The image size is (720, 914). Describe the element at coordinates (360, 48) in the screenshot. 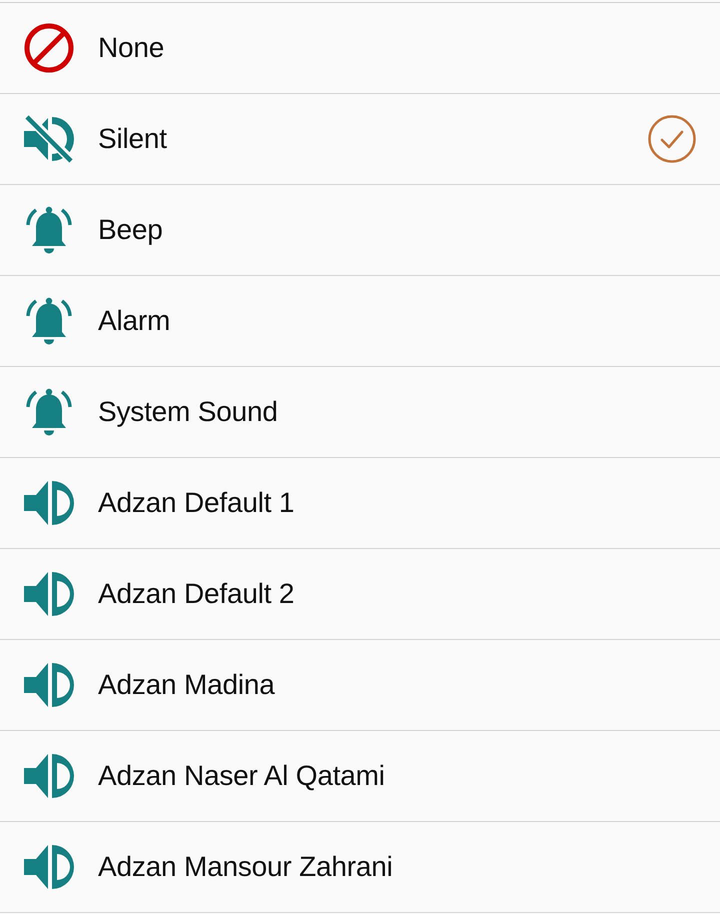

I see `sound-option: None` at that location.